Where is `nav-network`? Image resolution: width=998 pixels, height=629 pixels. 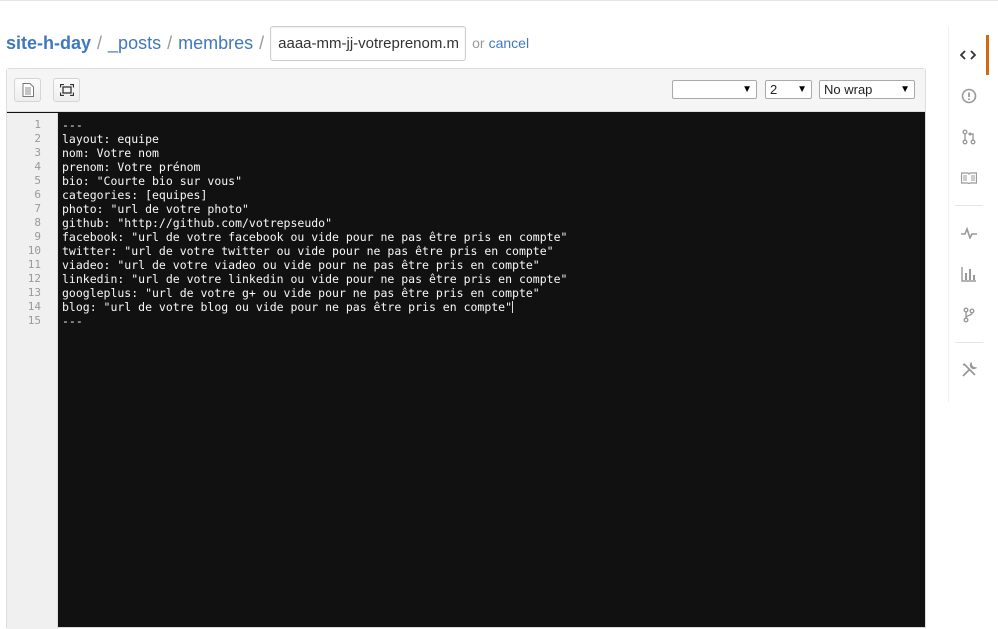 nav-network is located at coordinates (969, 315).